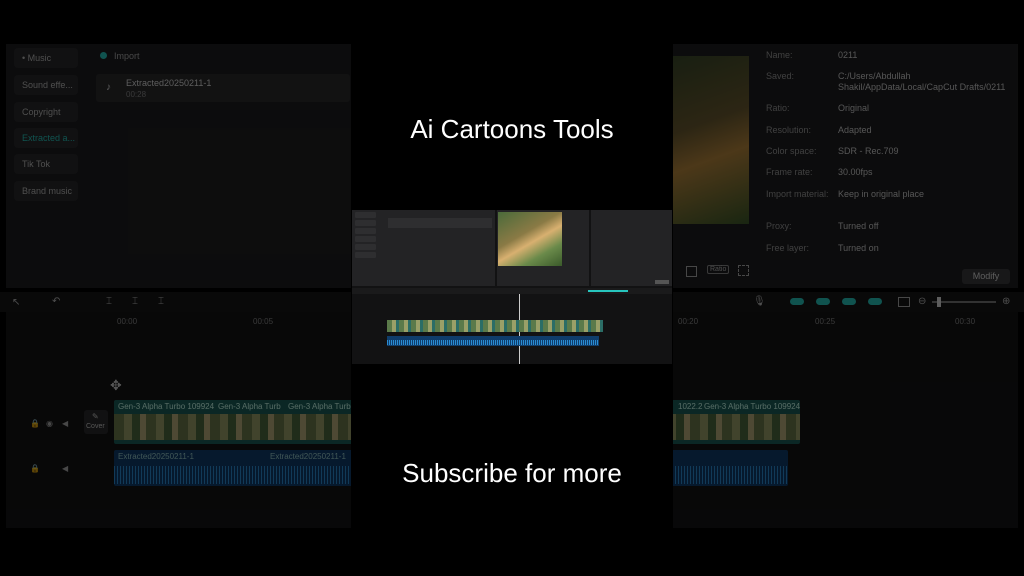 Image resolution: width=1024 pixels, height=576 pixels. Describe the element at coordinates (608, 291) in the screenshot. I see `mini-toolbar-toggles` at that location.